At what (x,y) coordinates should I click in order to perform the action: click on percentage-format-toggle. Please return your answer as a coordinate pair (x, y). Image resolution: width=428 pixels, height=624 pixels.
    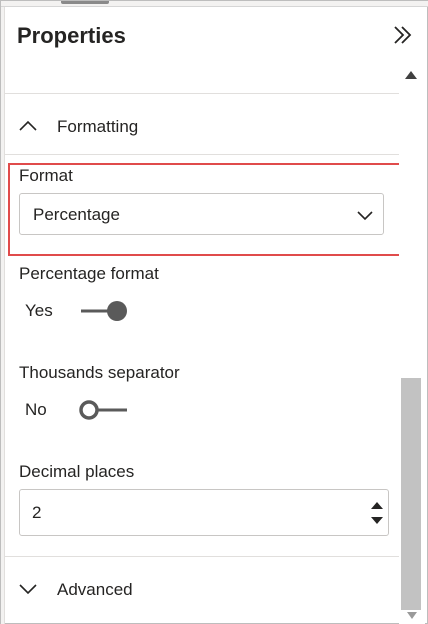
    Looking at the image, I should click on (103, 311).